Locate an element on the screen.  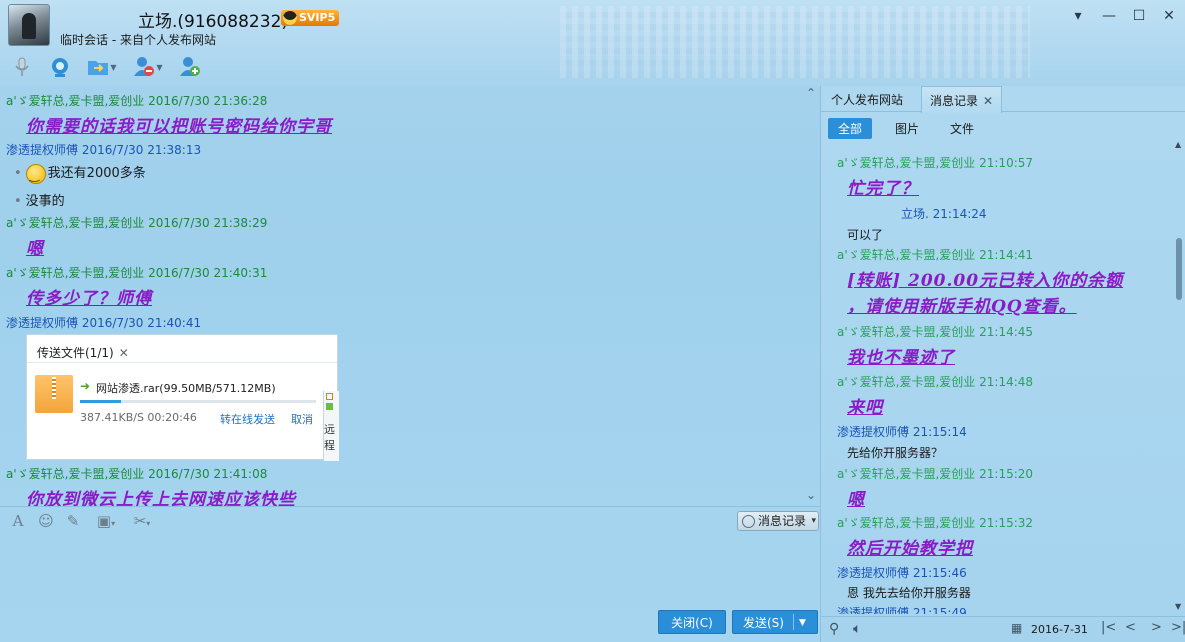
filter-files: 文件 is located at coordinates (962, 128).